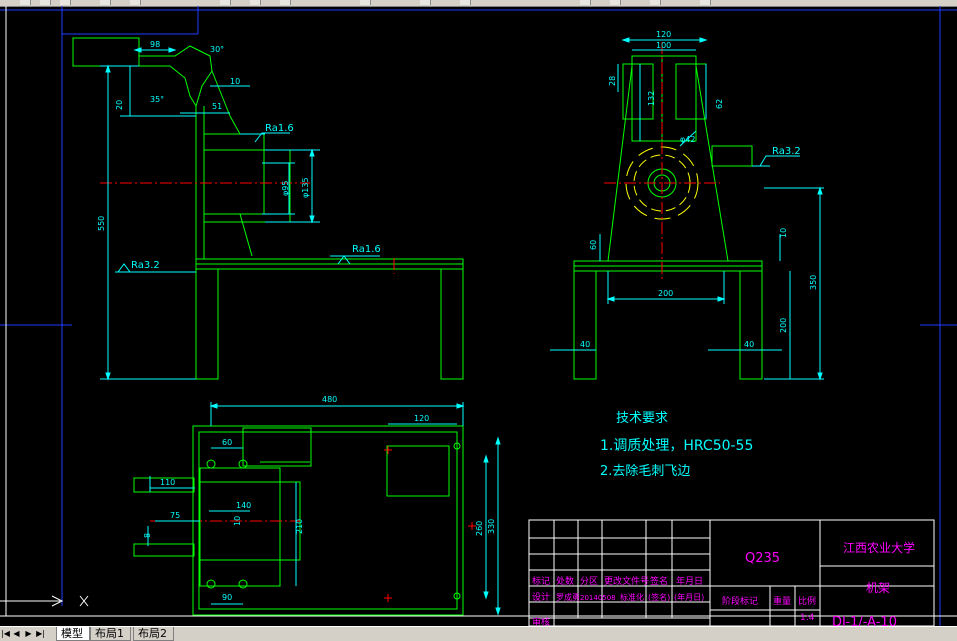 This screenshot has width=957, height=641. What do you see at coordinates (478, 633) in the screenshot?
I see `layout-tab-bar: |◀ ◀ ▶ ▶| 模型 布局1 布局2` at bounding box center [478, 633].